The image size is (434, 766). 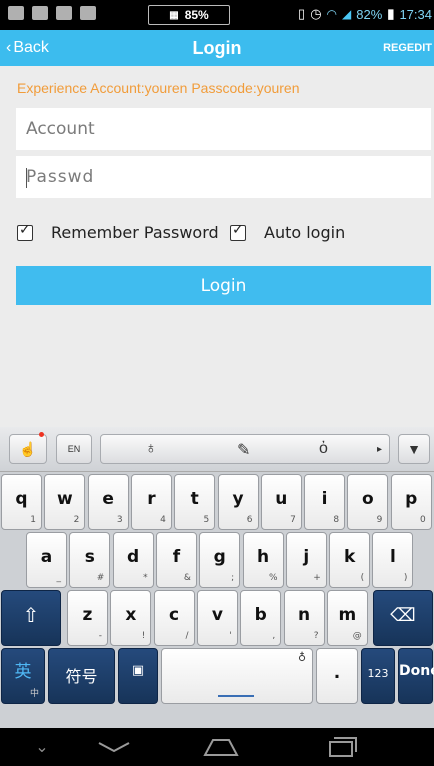 I want to click on key-p: p0, so click(x=411, y=502).